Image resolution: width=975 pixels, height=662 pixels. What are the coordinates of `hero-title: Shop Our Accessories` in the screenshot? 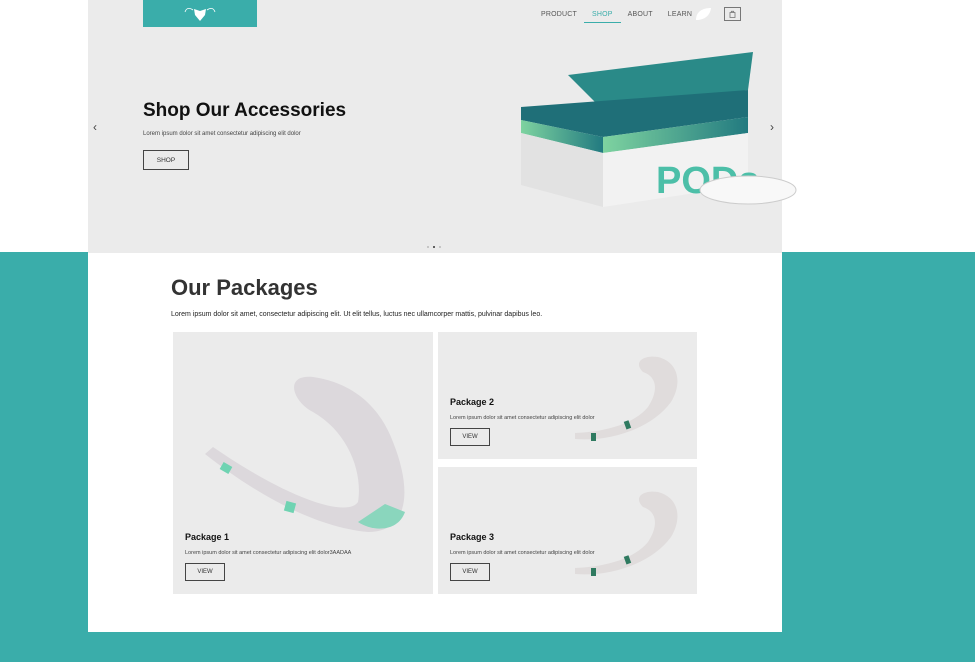 It's located at (245, 110).